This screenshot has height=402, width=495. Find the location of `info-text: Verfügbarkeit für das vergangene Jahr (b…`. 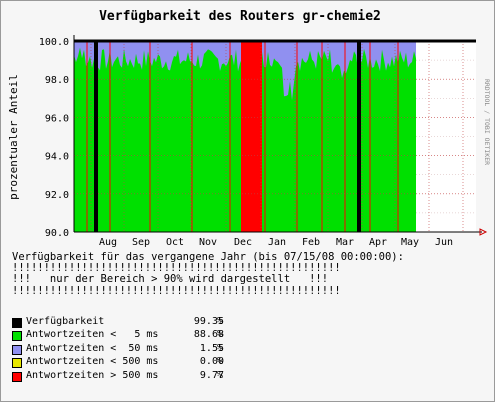

info-text: Verfügbarkeit für das vergangene Jahr (b… is located at coordinates (208, 274).